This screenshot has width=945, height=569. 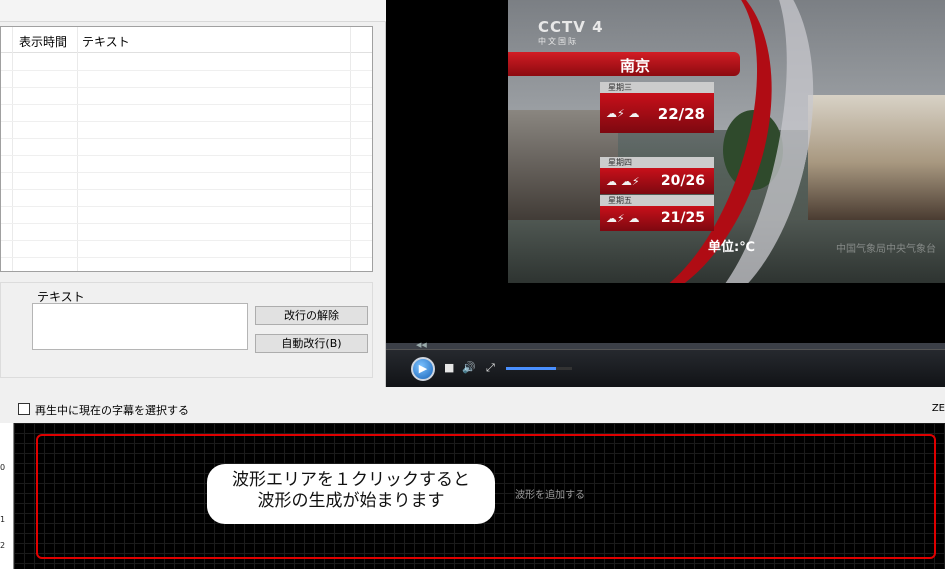 I want to click on forecast-temps: 21/25, so click(x=682, y=218).